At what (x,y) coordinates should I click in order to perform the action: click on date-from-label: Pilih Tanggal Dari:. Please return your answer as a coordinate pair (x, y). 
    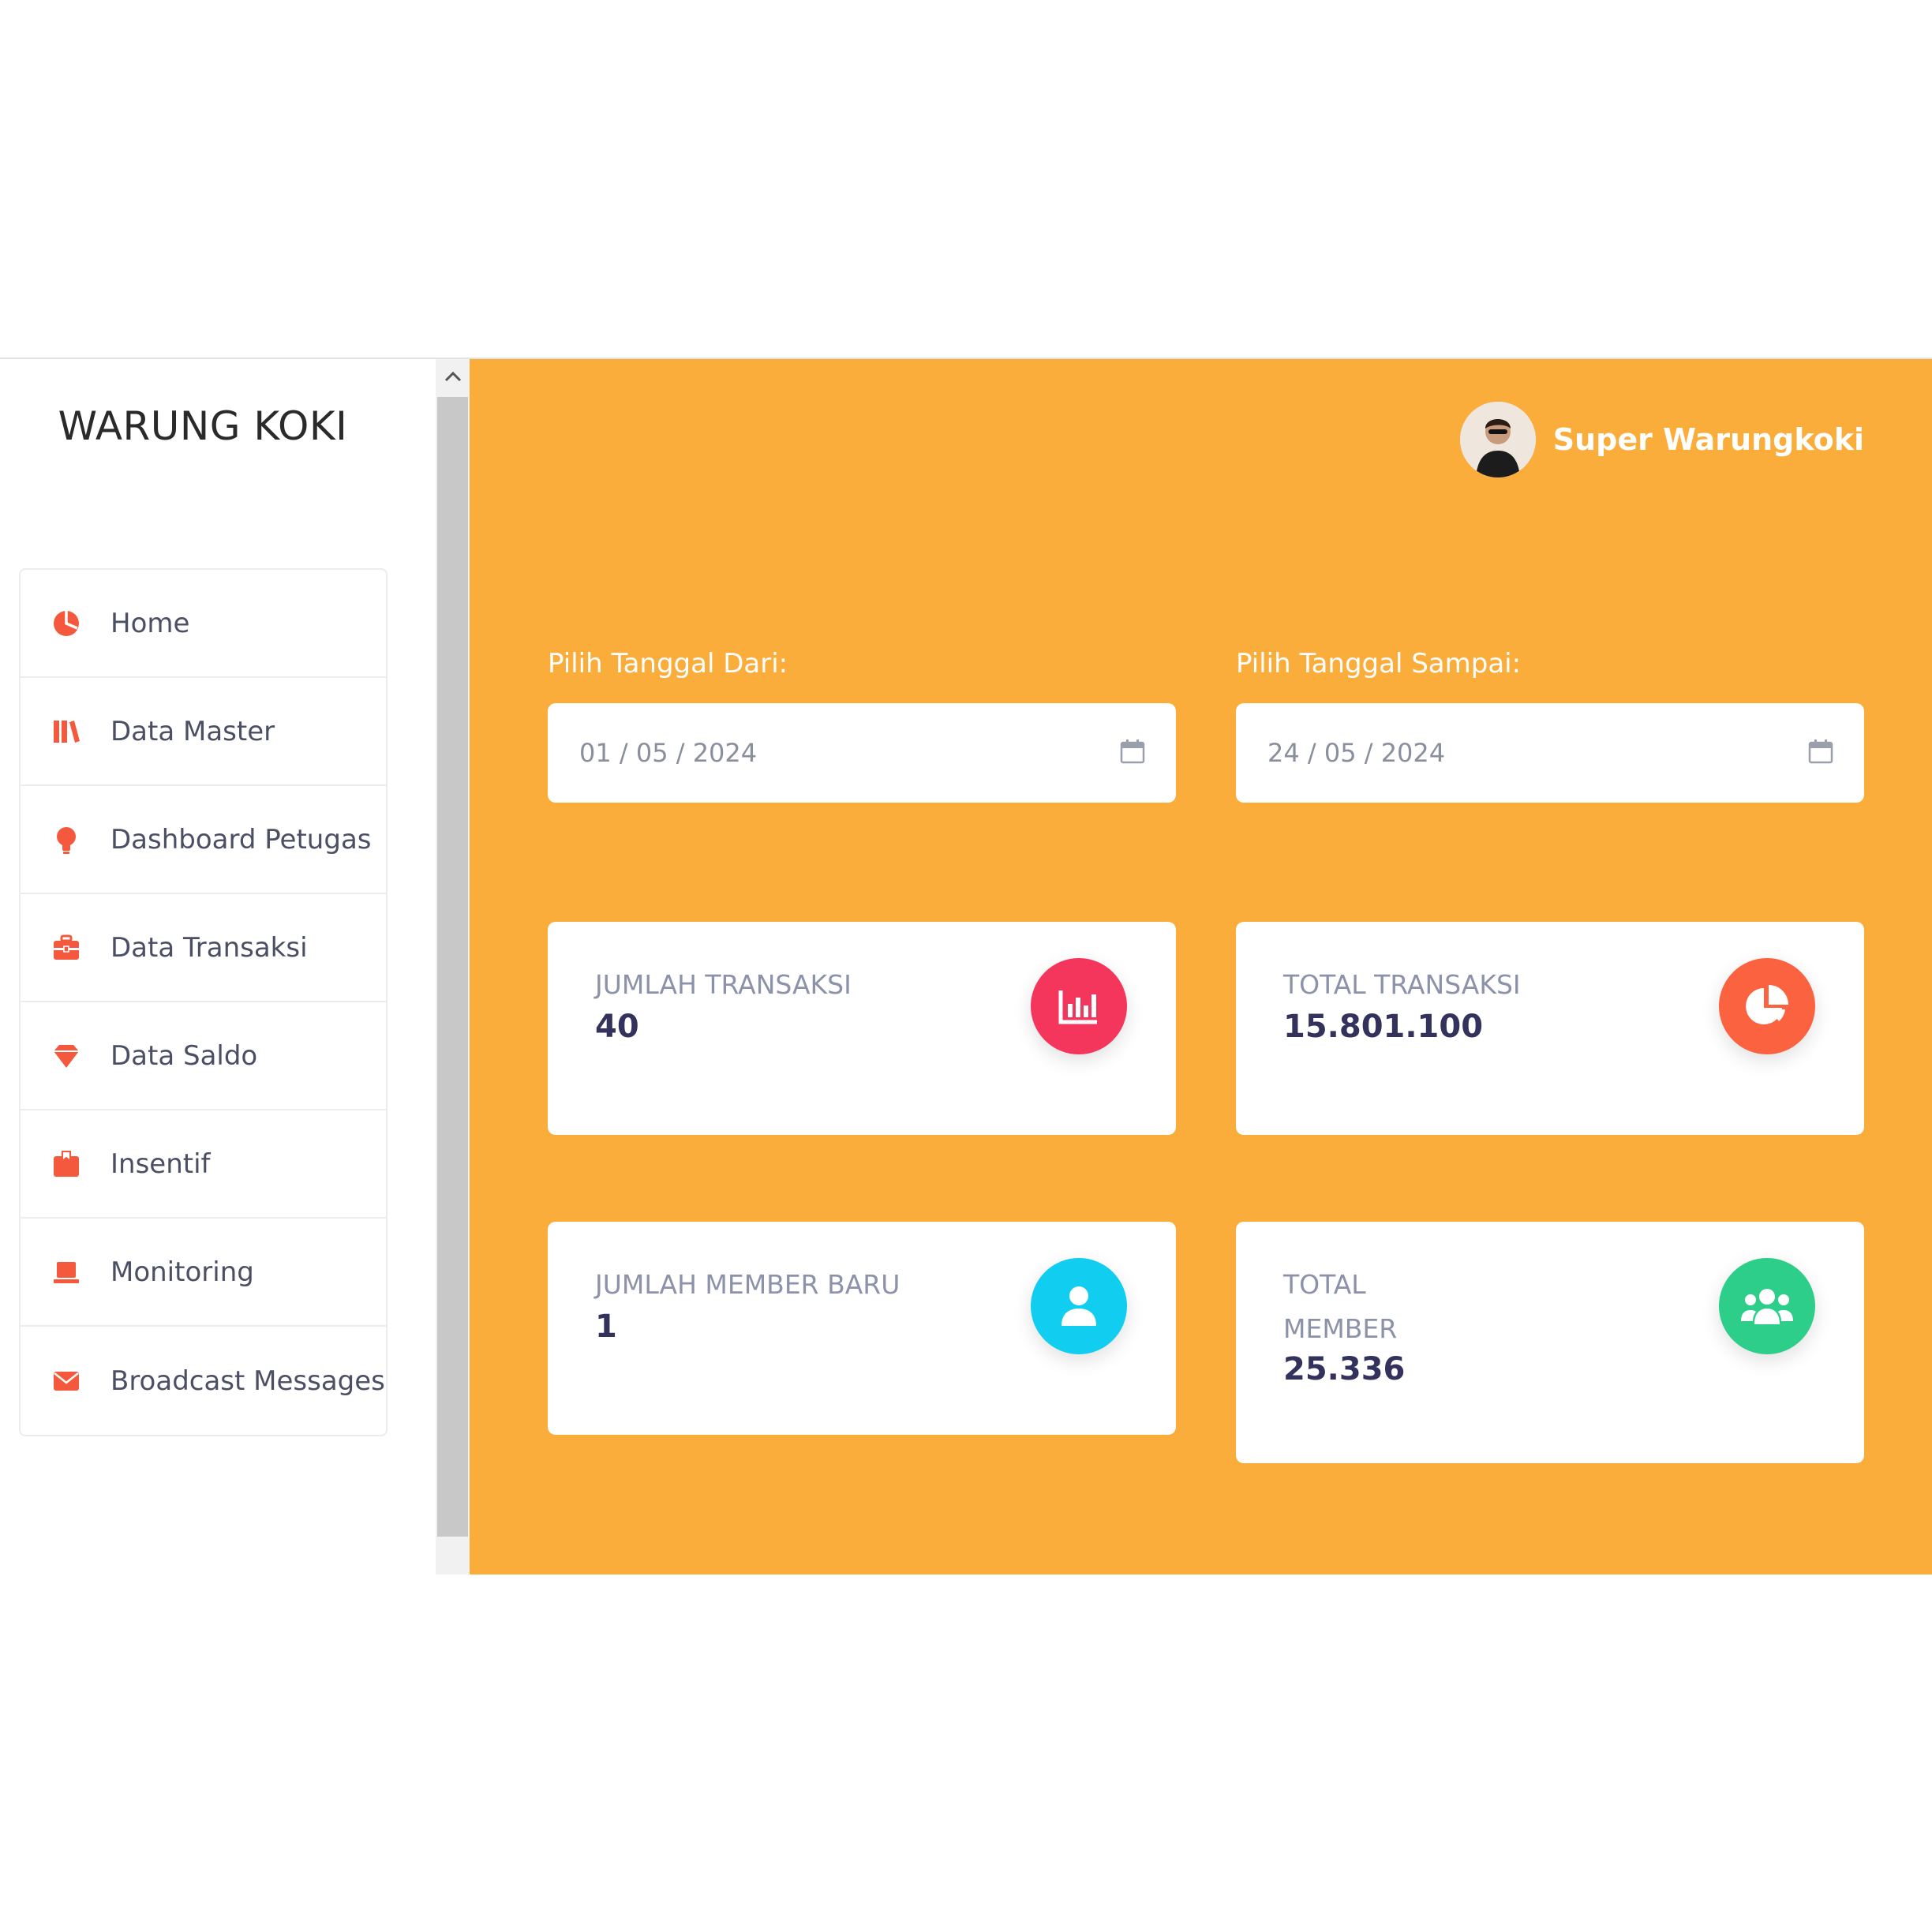
    Looking at the image, I should click on (668, 664).